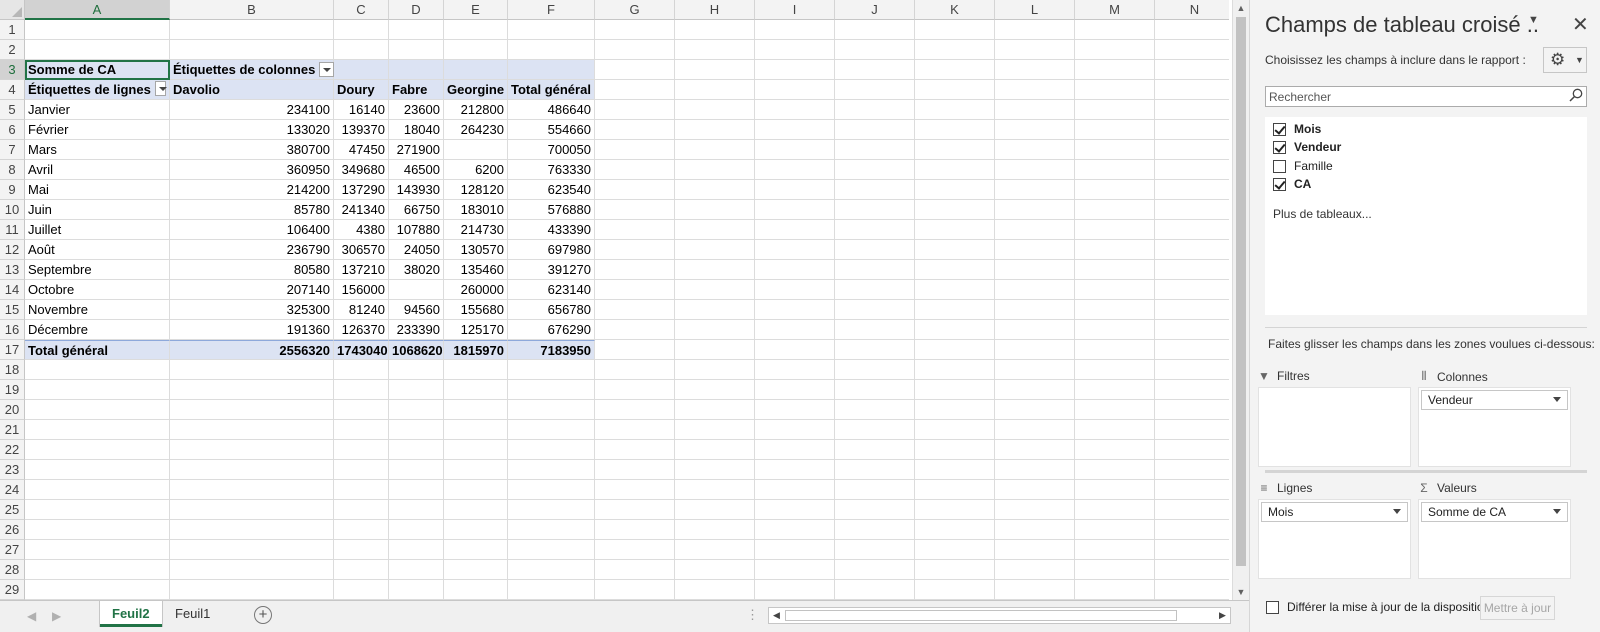 This screenshot has width=1600, height=632. What do you see at coordinates (361, 290) in the screenshot?
I see `cell-c14: 156000` at bounding box center [361, 290].